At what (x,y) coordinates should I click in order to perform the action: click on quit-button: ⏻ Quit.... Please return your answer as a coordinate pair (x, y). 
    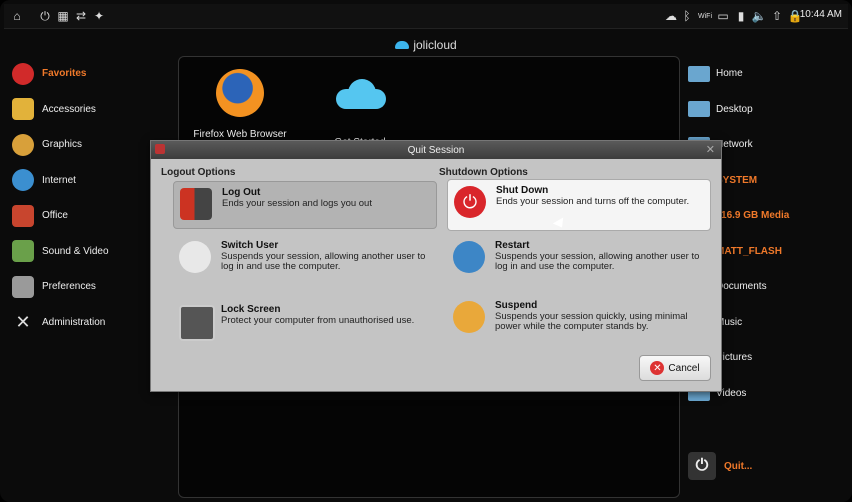
    Looking at the image, I should click on (720, 466).